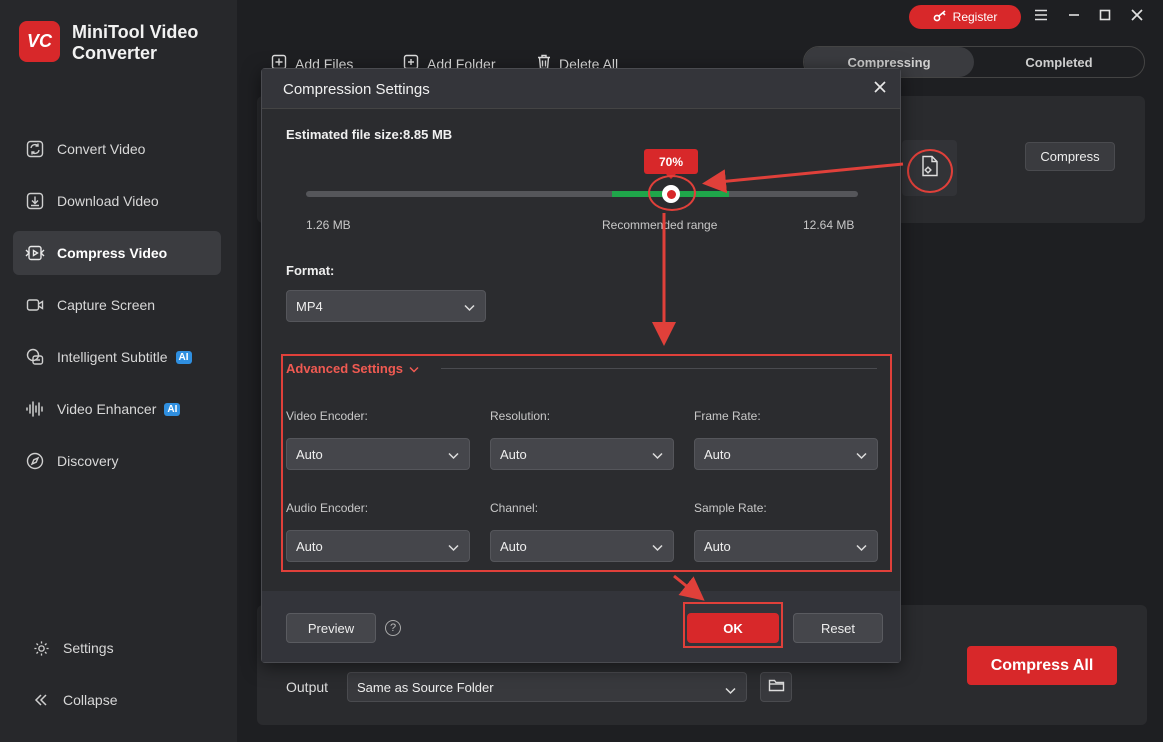  Describe the element at coordinates (35, 253) in the screenshot. I see `compress-icon` at that location.